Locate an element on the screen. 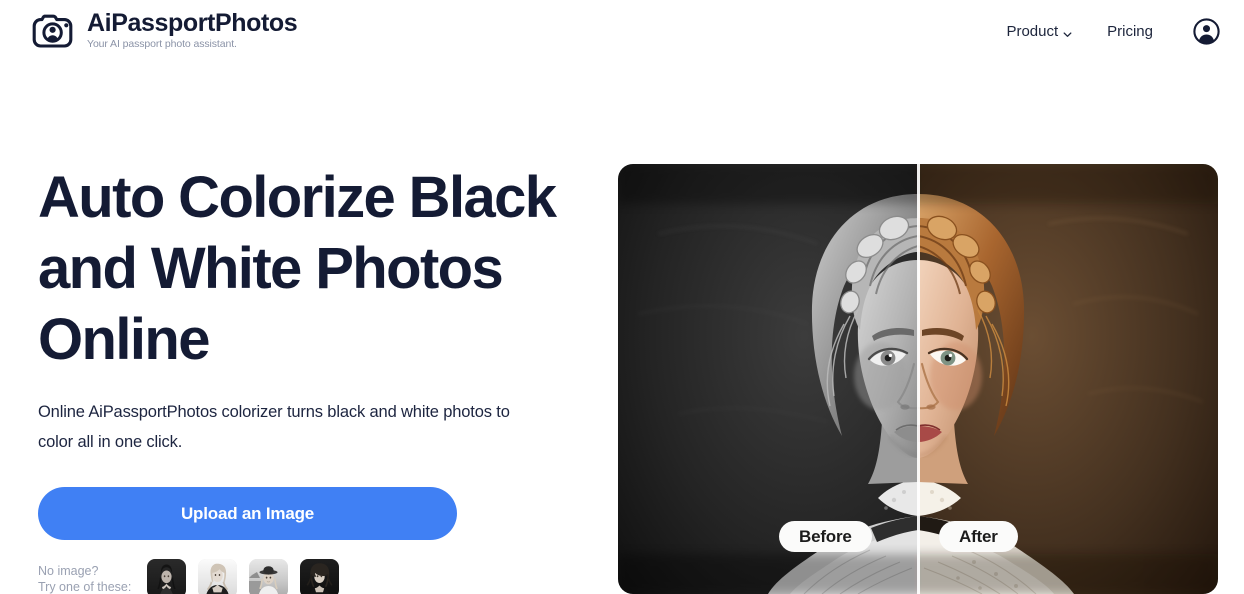 The width and height of the screenshot is (1244, 594). nav-item-pricing-label: Pricing is located at coordinates (1130, 31).